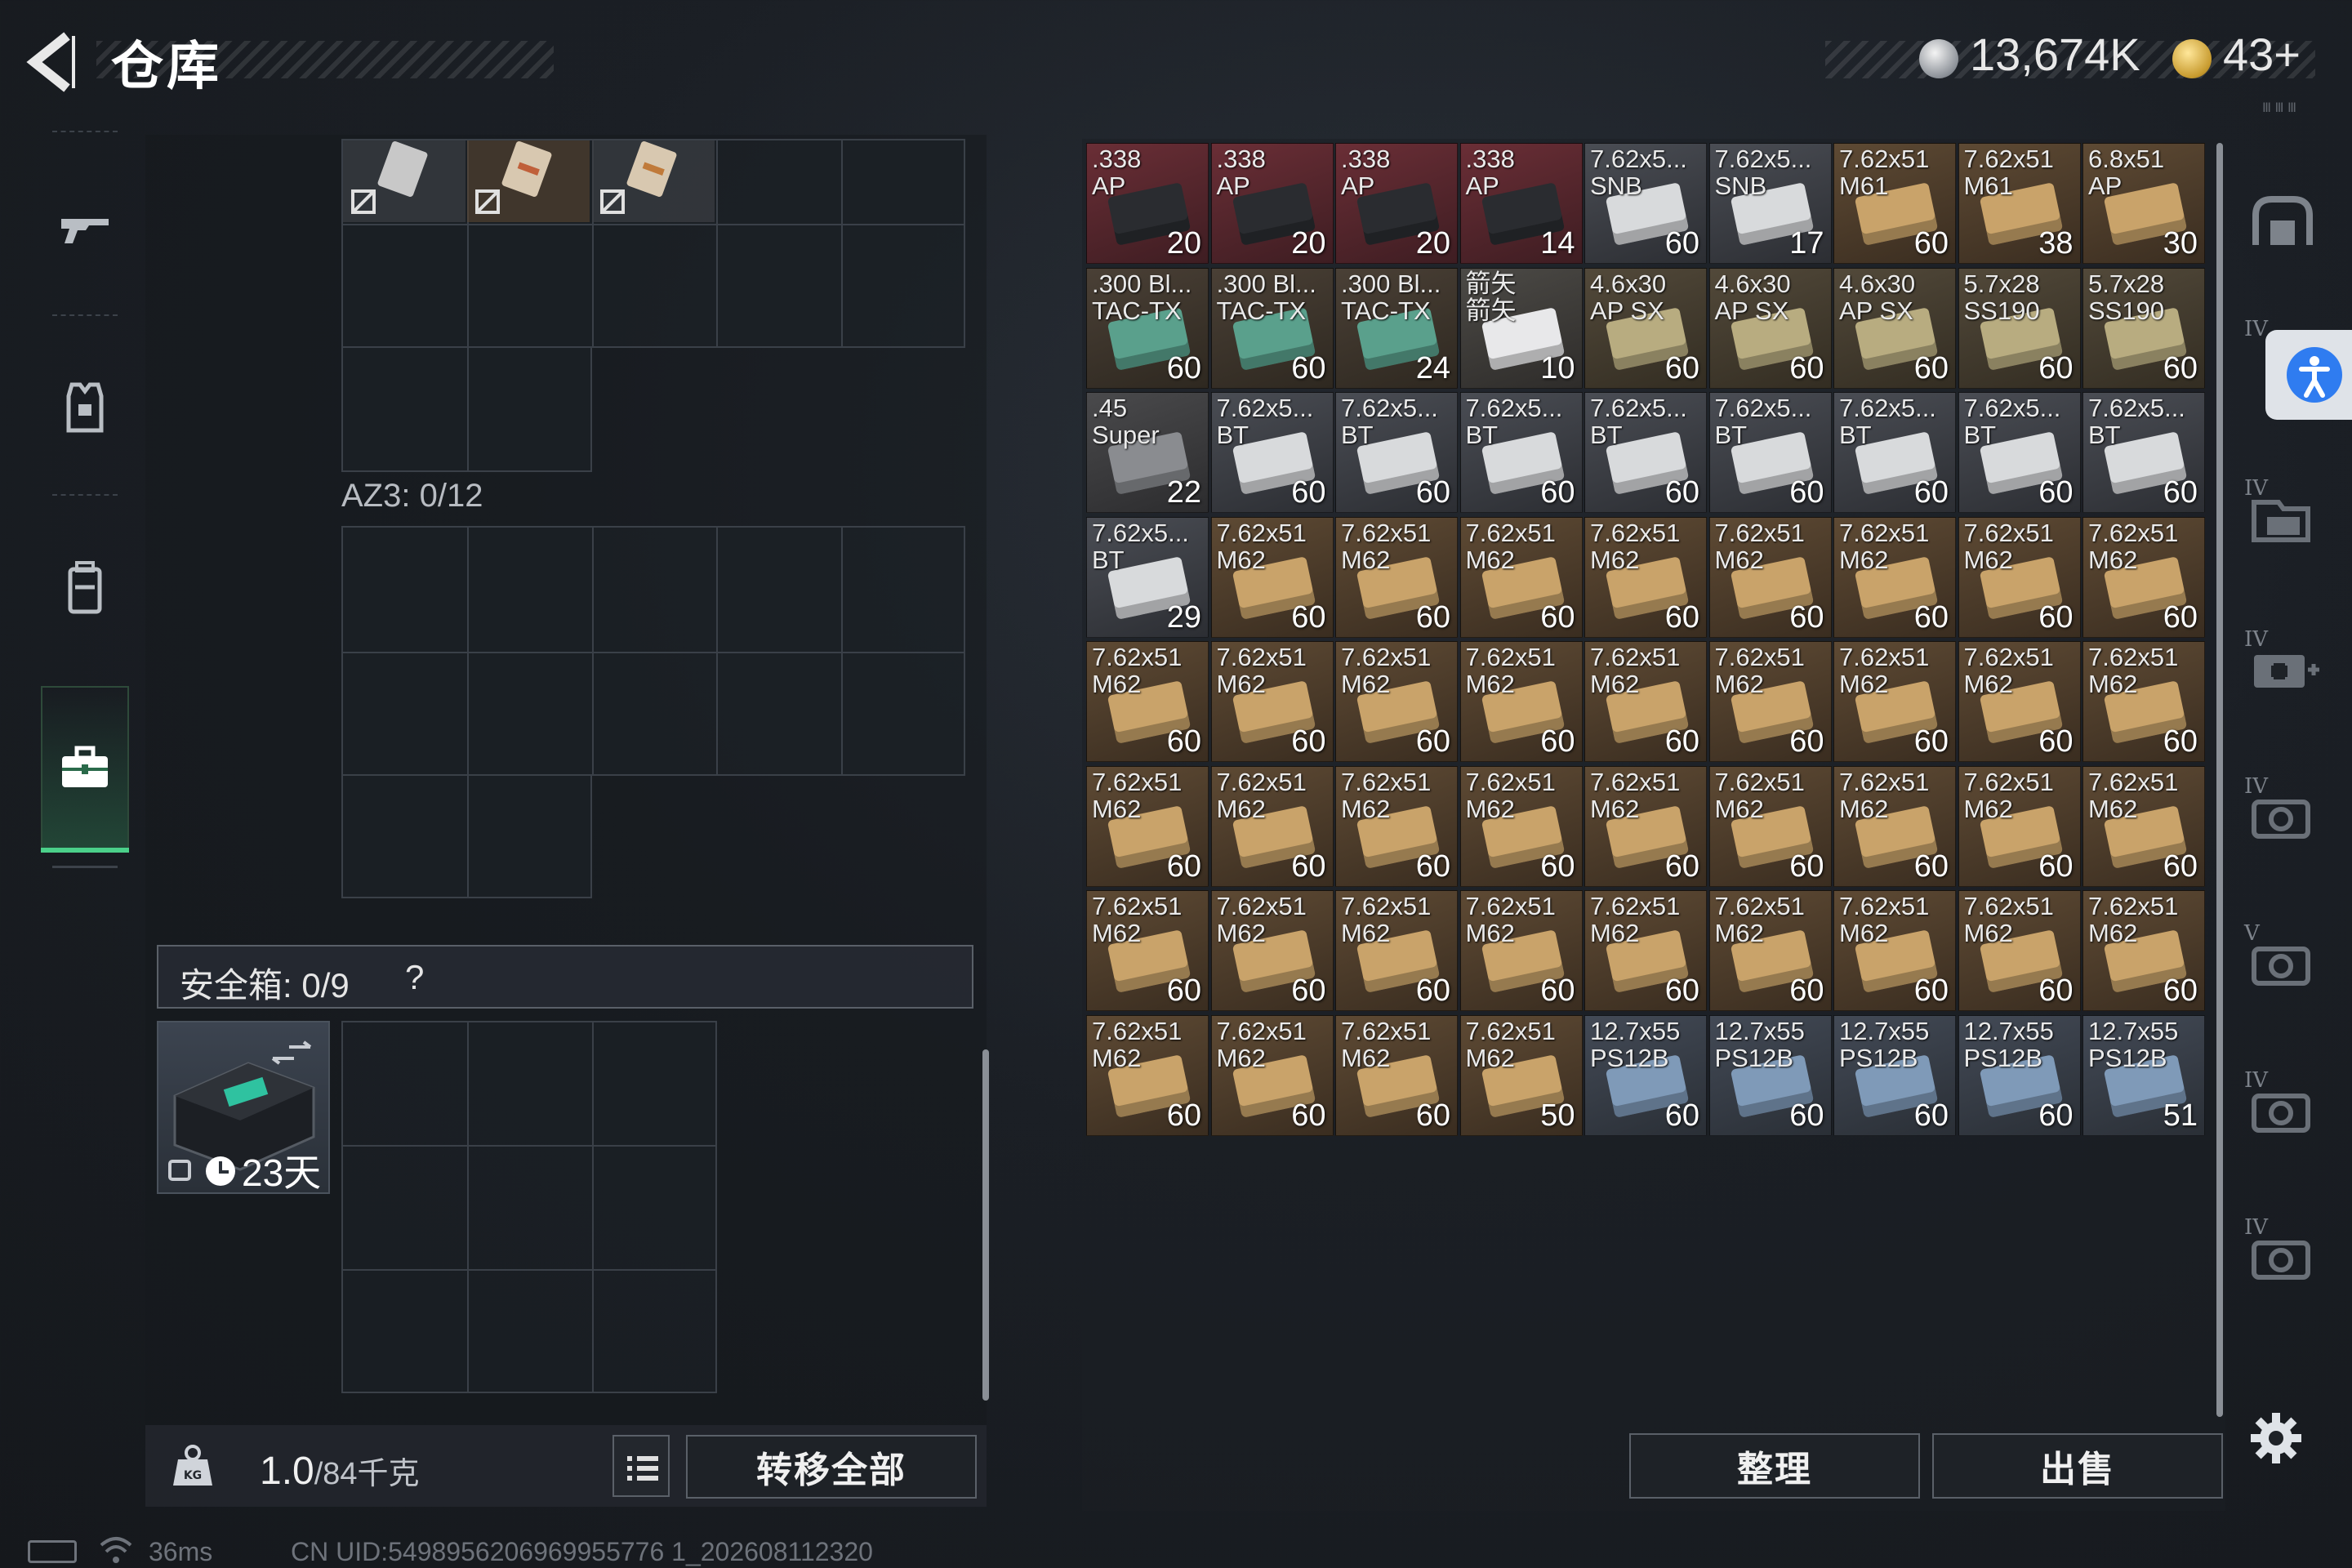 This screenshot has width=2352, height=1568. What do you see at coordinates (2143, 1075) in the screenshot?
I see `storage-item: 12.7x55 PS12B 51` at bounding box center [2143, 1075].